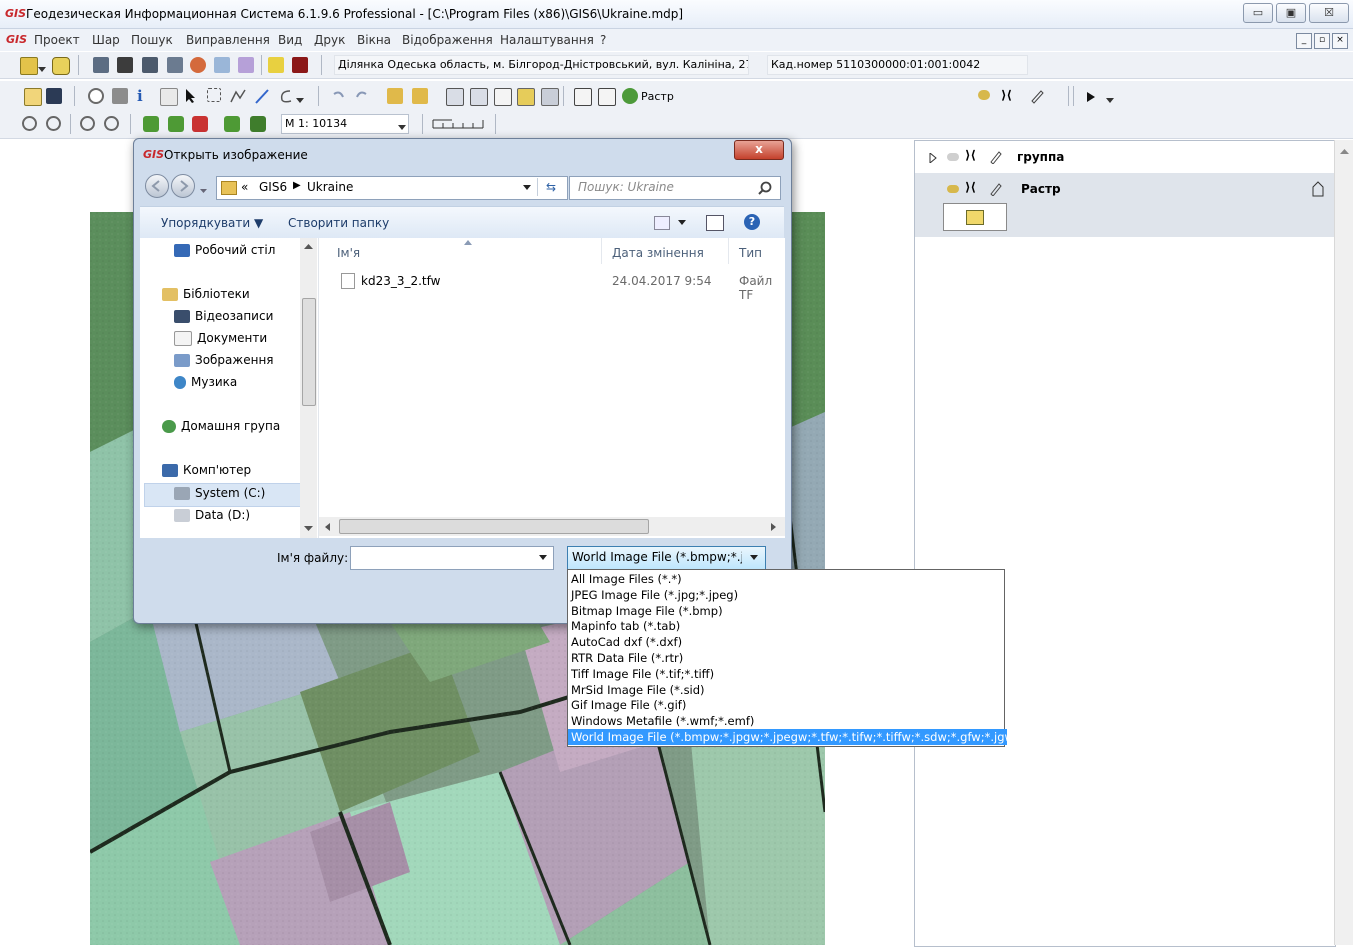 The width and height of the screenshot is (1353, 947). What do you see at coordinates (191, 96) in the screenshot?
I see `cursor-icon` at bounding box center [191, 96].